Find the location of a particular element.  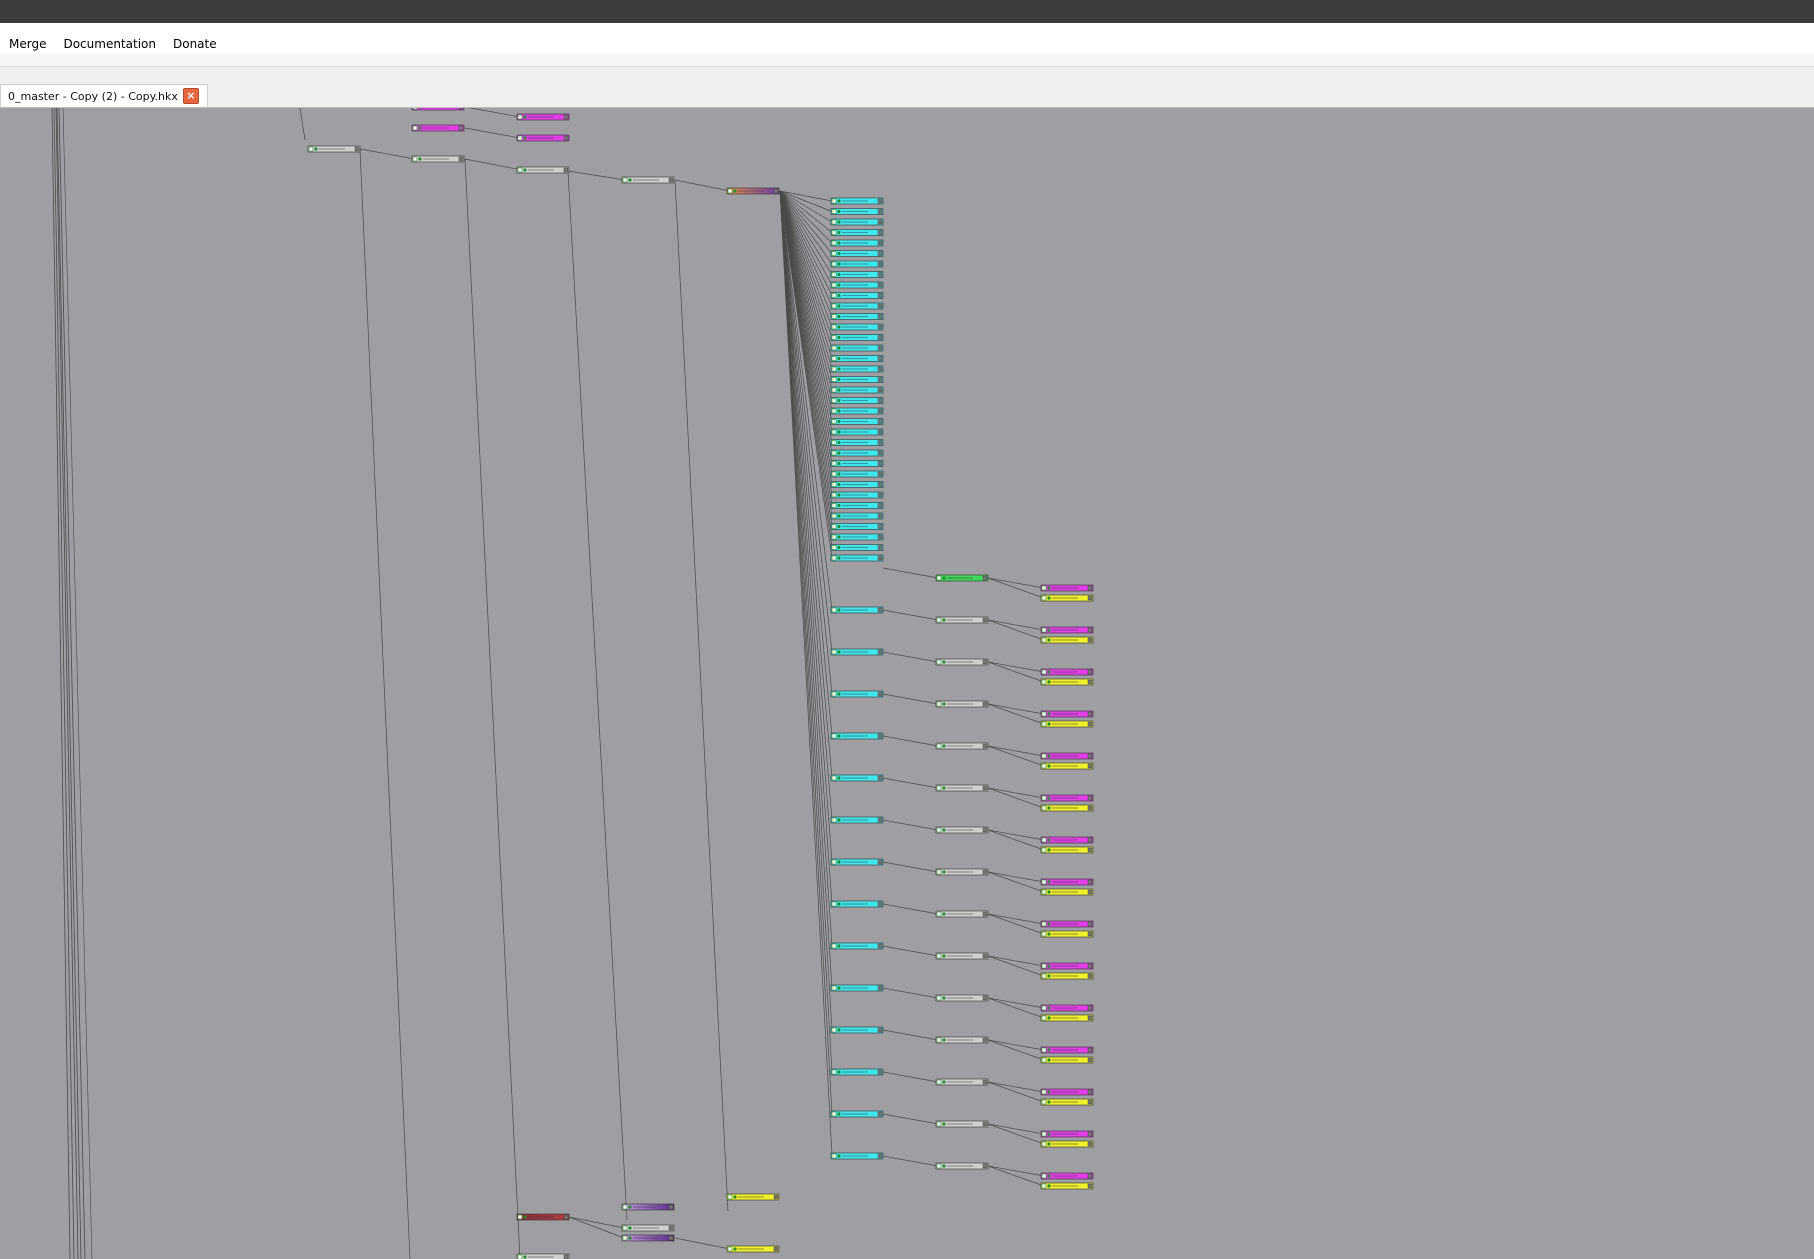

menu-merge: Merge is located at coordinates (27, 44).